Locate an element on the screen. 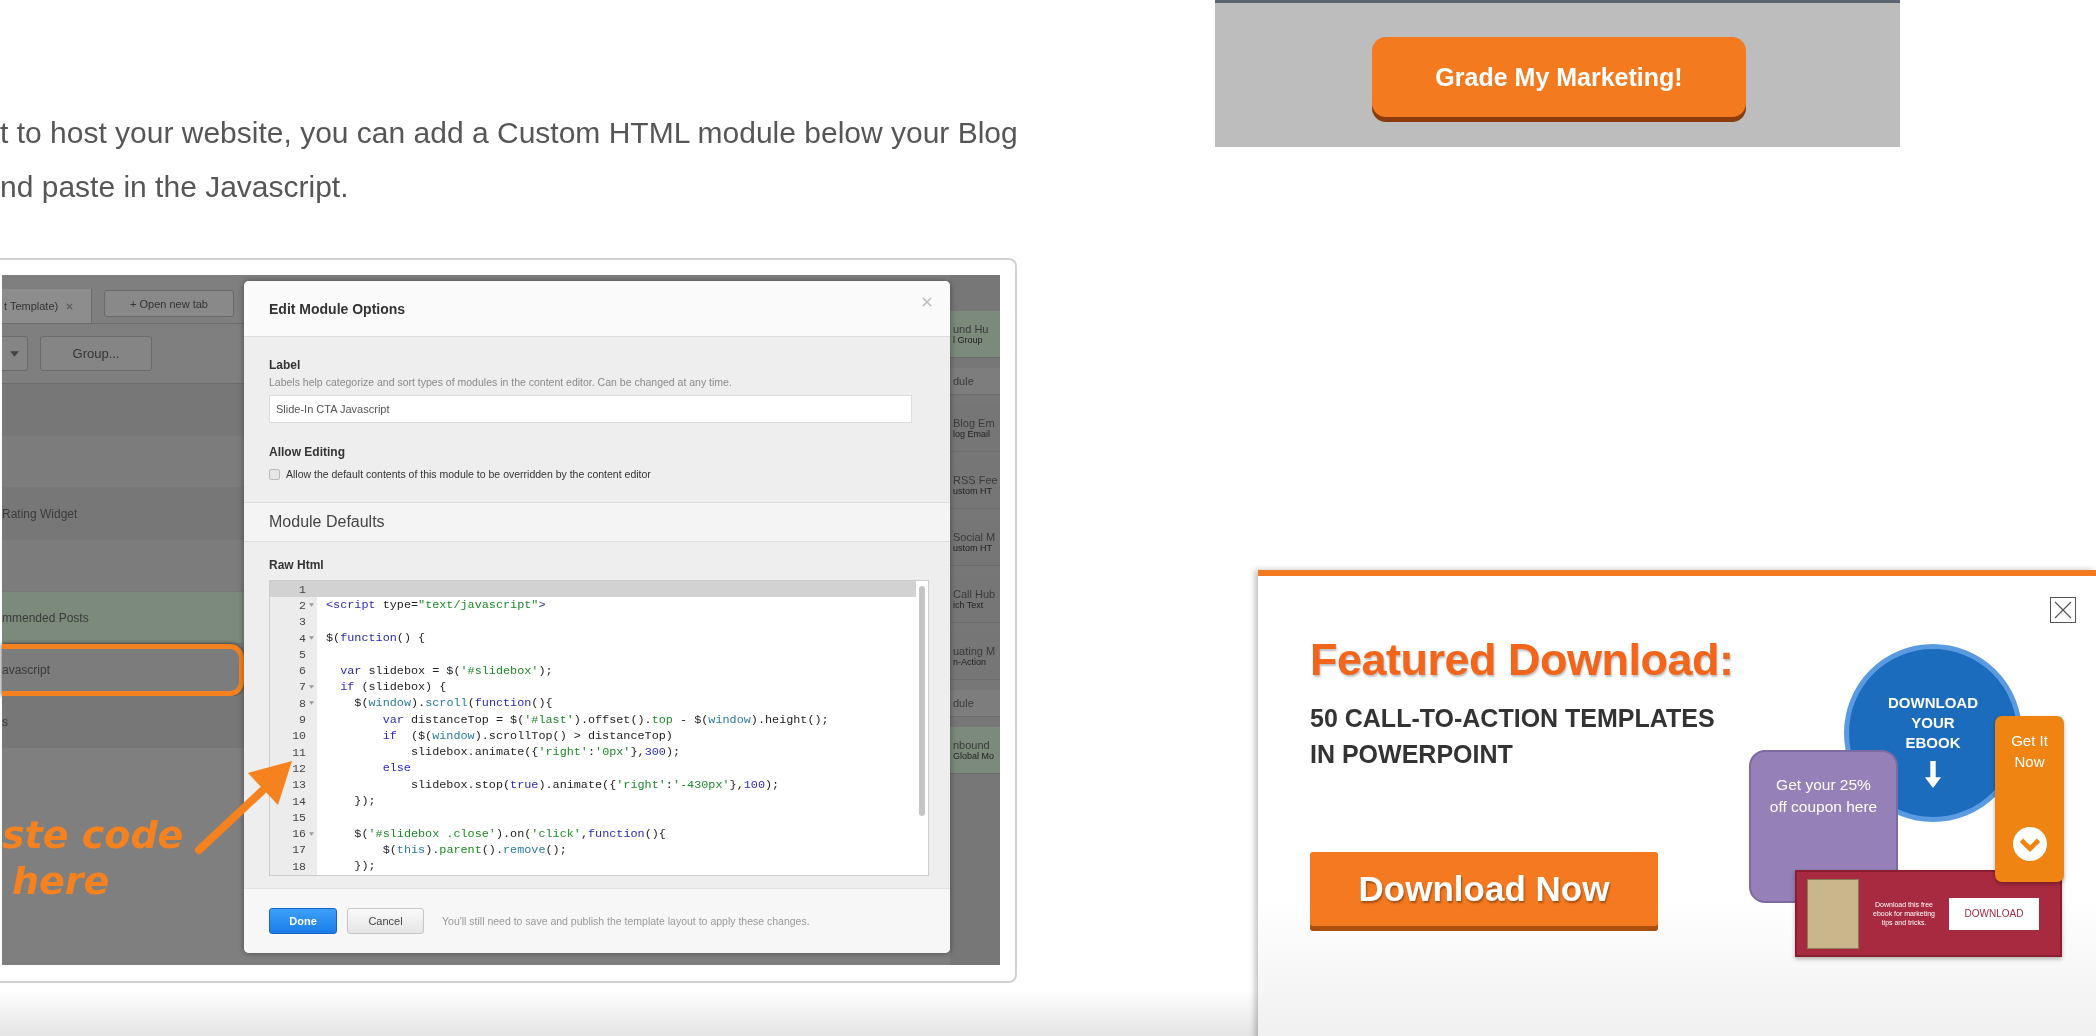  line-number: 5 is located at coordinates (302, 654).